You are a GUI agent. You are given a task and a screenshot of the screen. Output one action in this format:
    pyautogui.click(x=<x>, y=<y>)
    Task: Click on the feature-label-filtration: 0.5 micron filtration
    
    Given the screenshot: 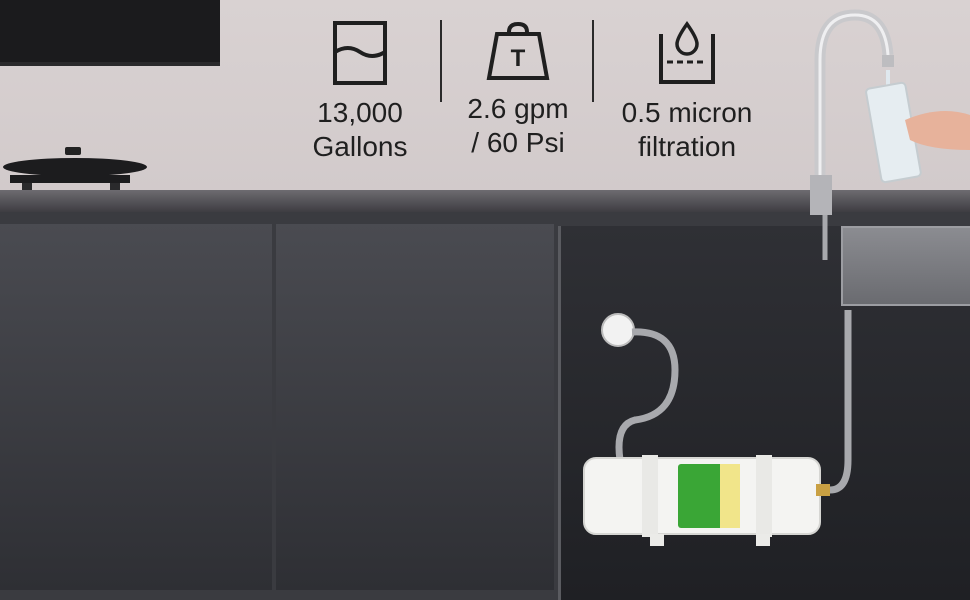 What is the action you would take?
    pyautogui.click(x=687, y=129)
    